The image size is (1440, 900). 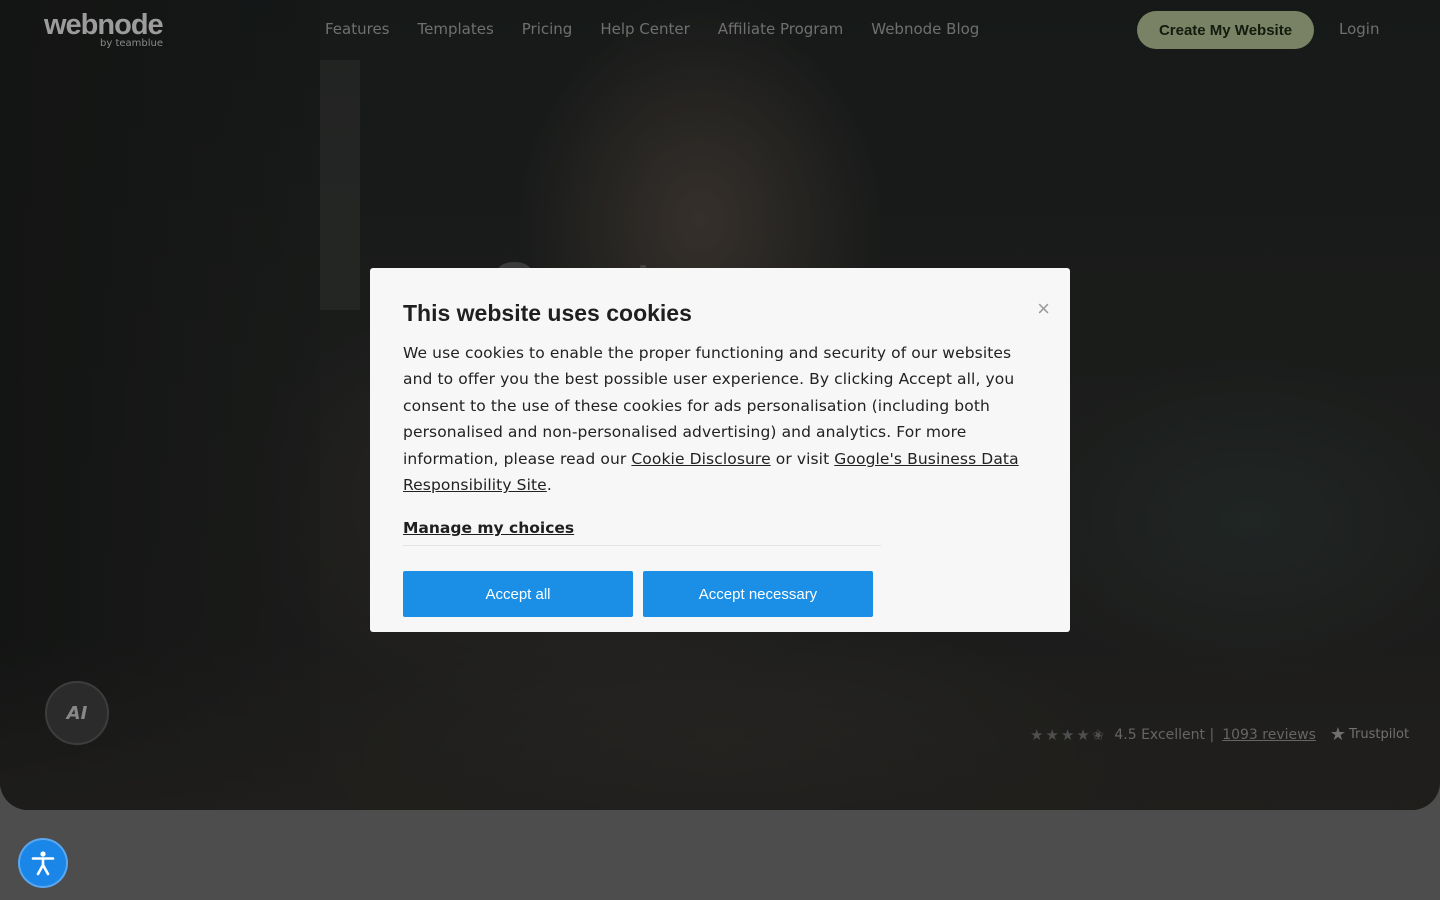 I want to click on accept-necessary-button: Accept necessary, so click(x=758, y=594).